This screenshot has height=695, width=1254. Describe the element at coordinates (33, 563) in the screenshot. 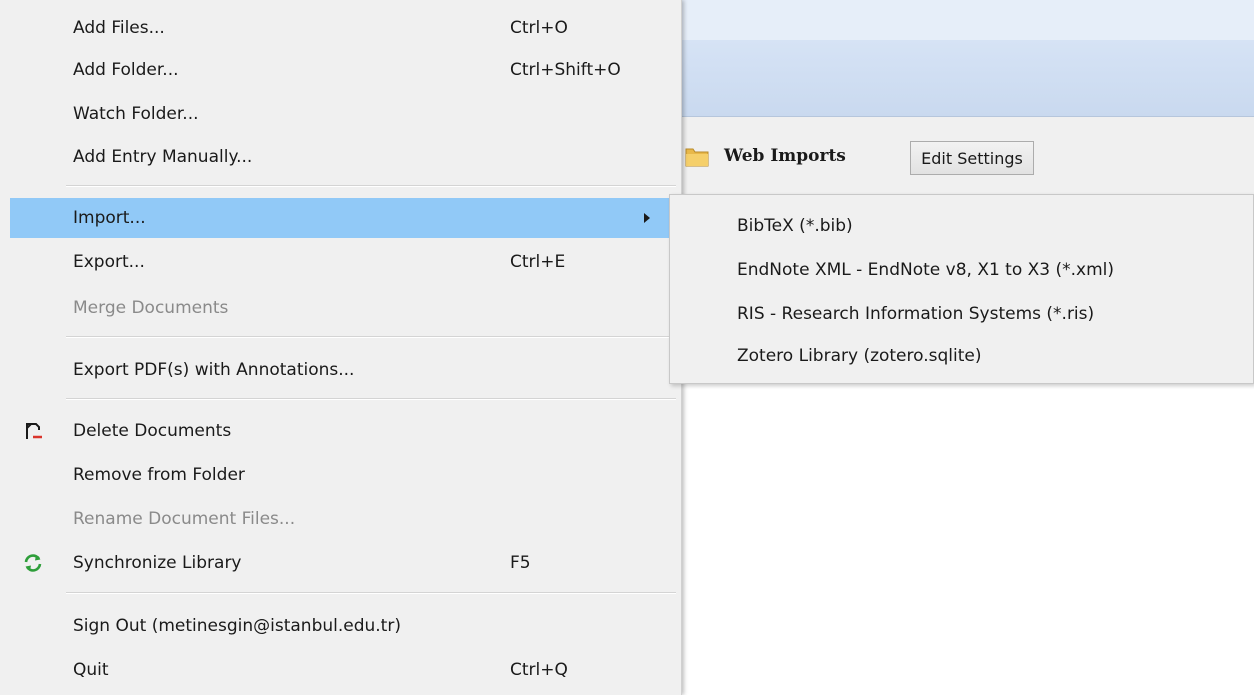

I see `sync-icon` at that location.